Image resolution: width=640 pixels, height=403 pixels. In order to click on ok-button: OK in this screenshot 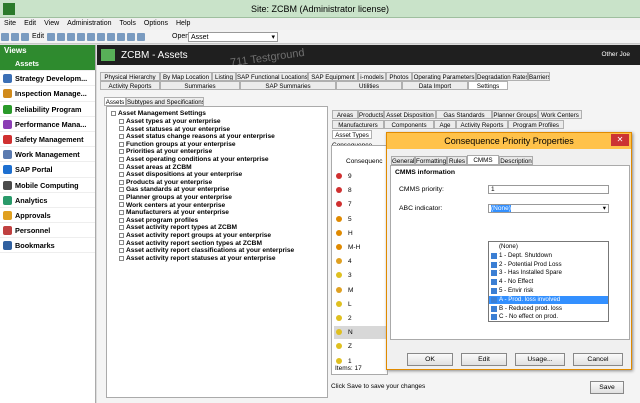, I will do `click(430, 359)`.